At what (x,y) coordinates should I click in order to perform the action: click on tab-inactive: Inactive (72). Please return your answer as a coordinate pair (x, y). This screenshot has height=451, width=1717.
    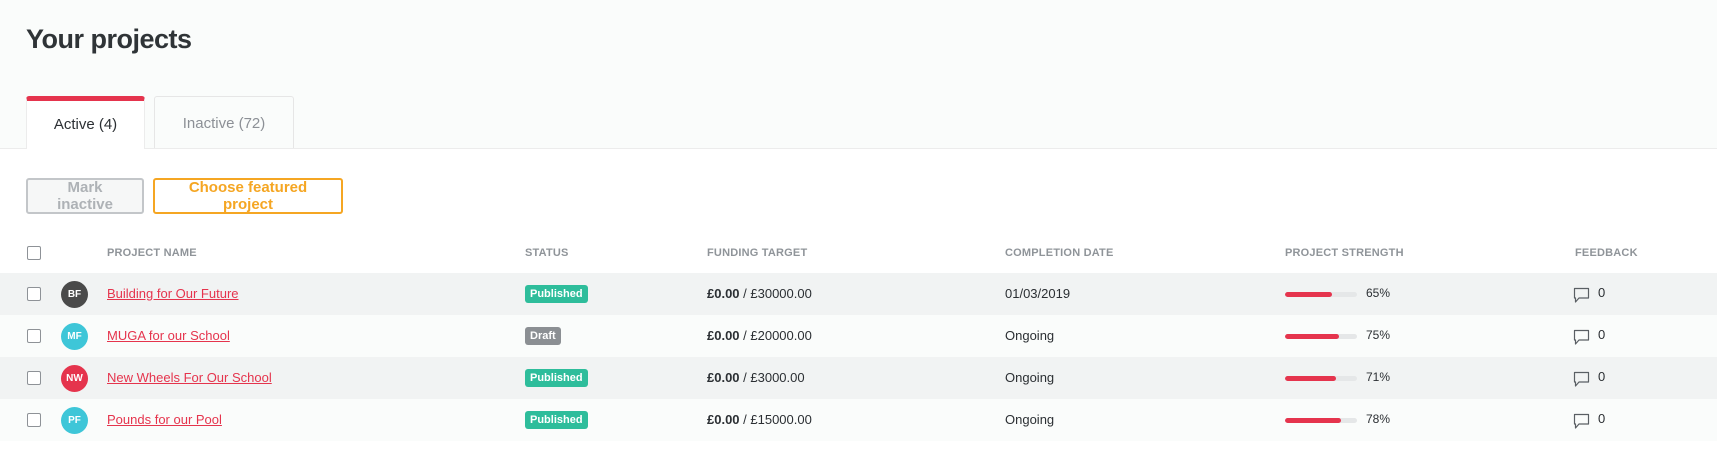
    Looking at the image, I should click on (224, 122).